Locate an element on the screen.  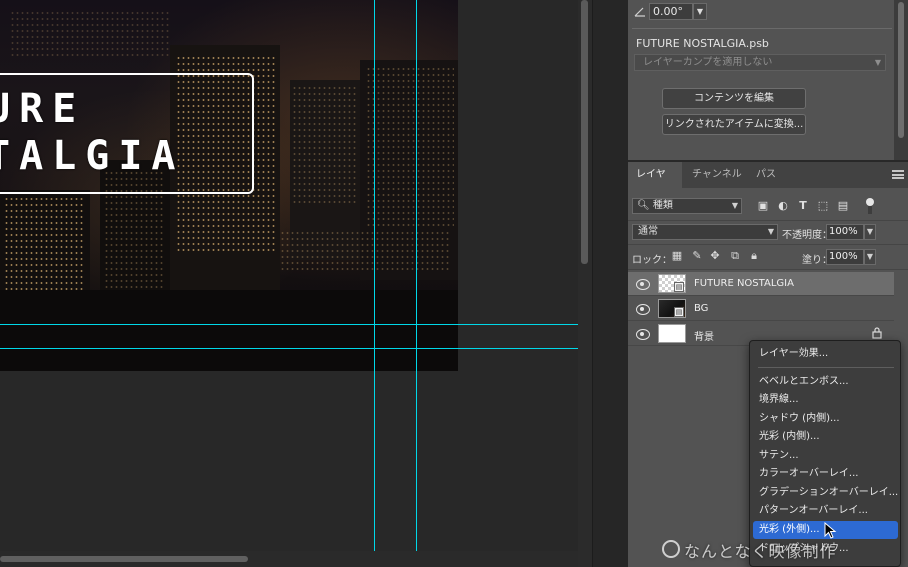
opacity-label: 不透明度： is located at coordinates (807, 235).